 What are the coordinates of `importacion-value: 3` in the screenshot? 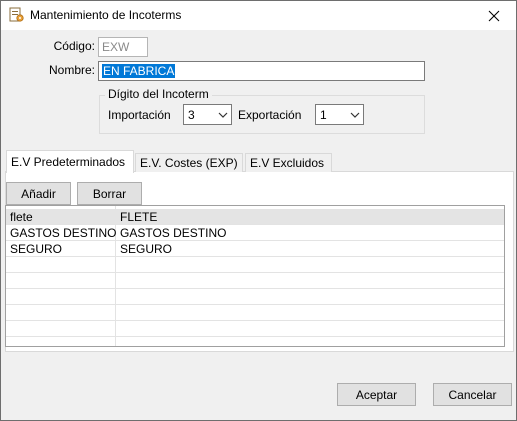 It's located at (191, 115).